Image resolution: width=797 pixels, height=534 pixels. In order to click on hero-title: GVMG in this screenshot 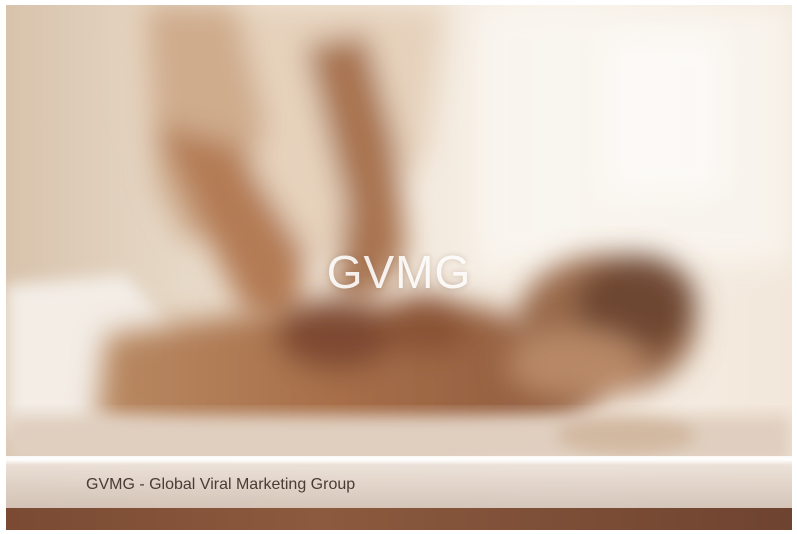, I will do `click(399, 272)`.